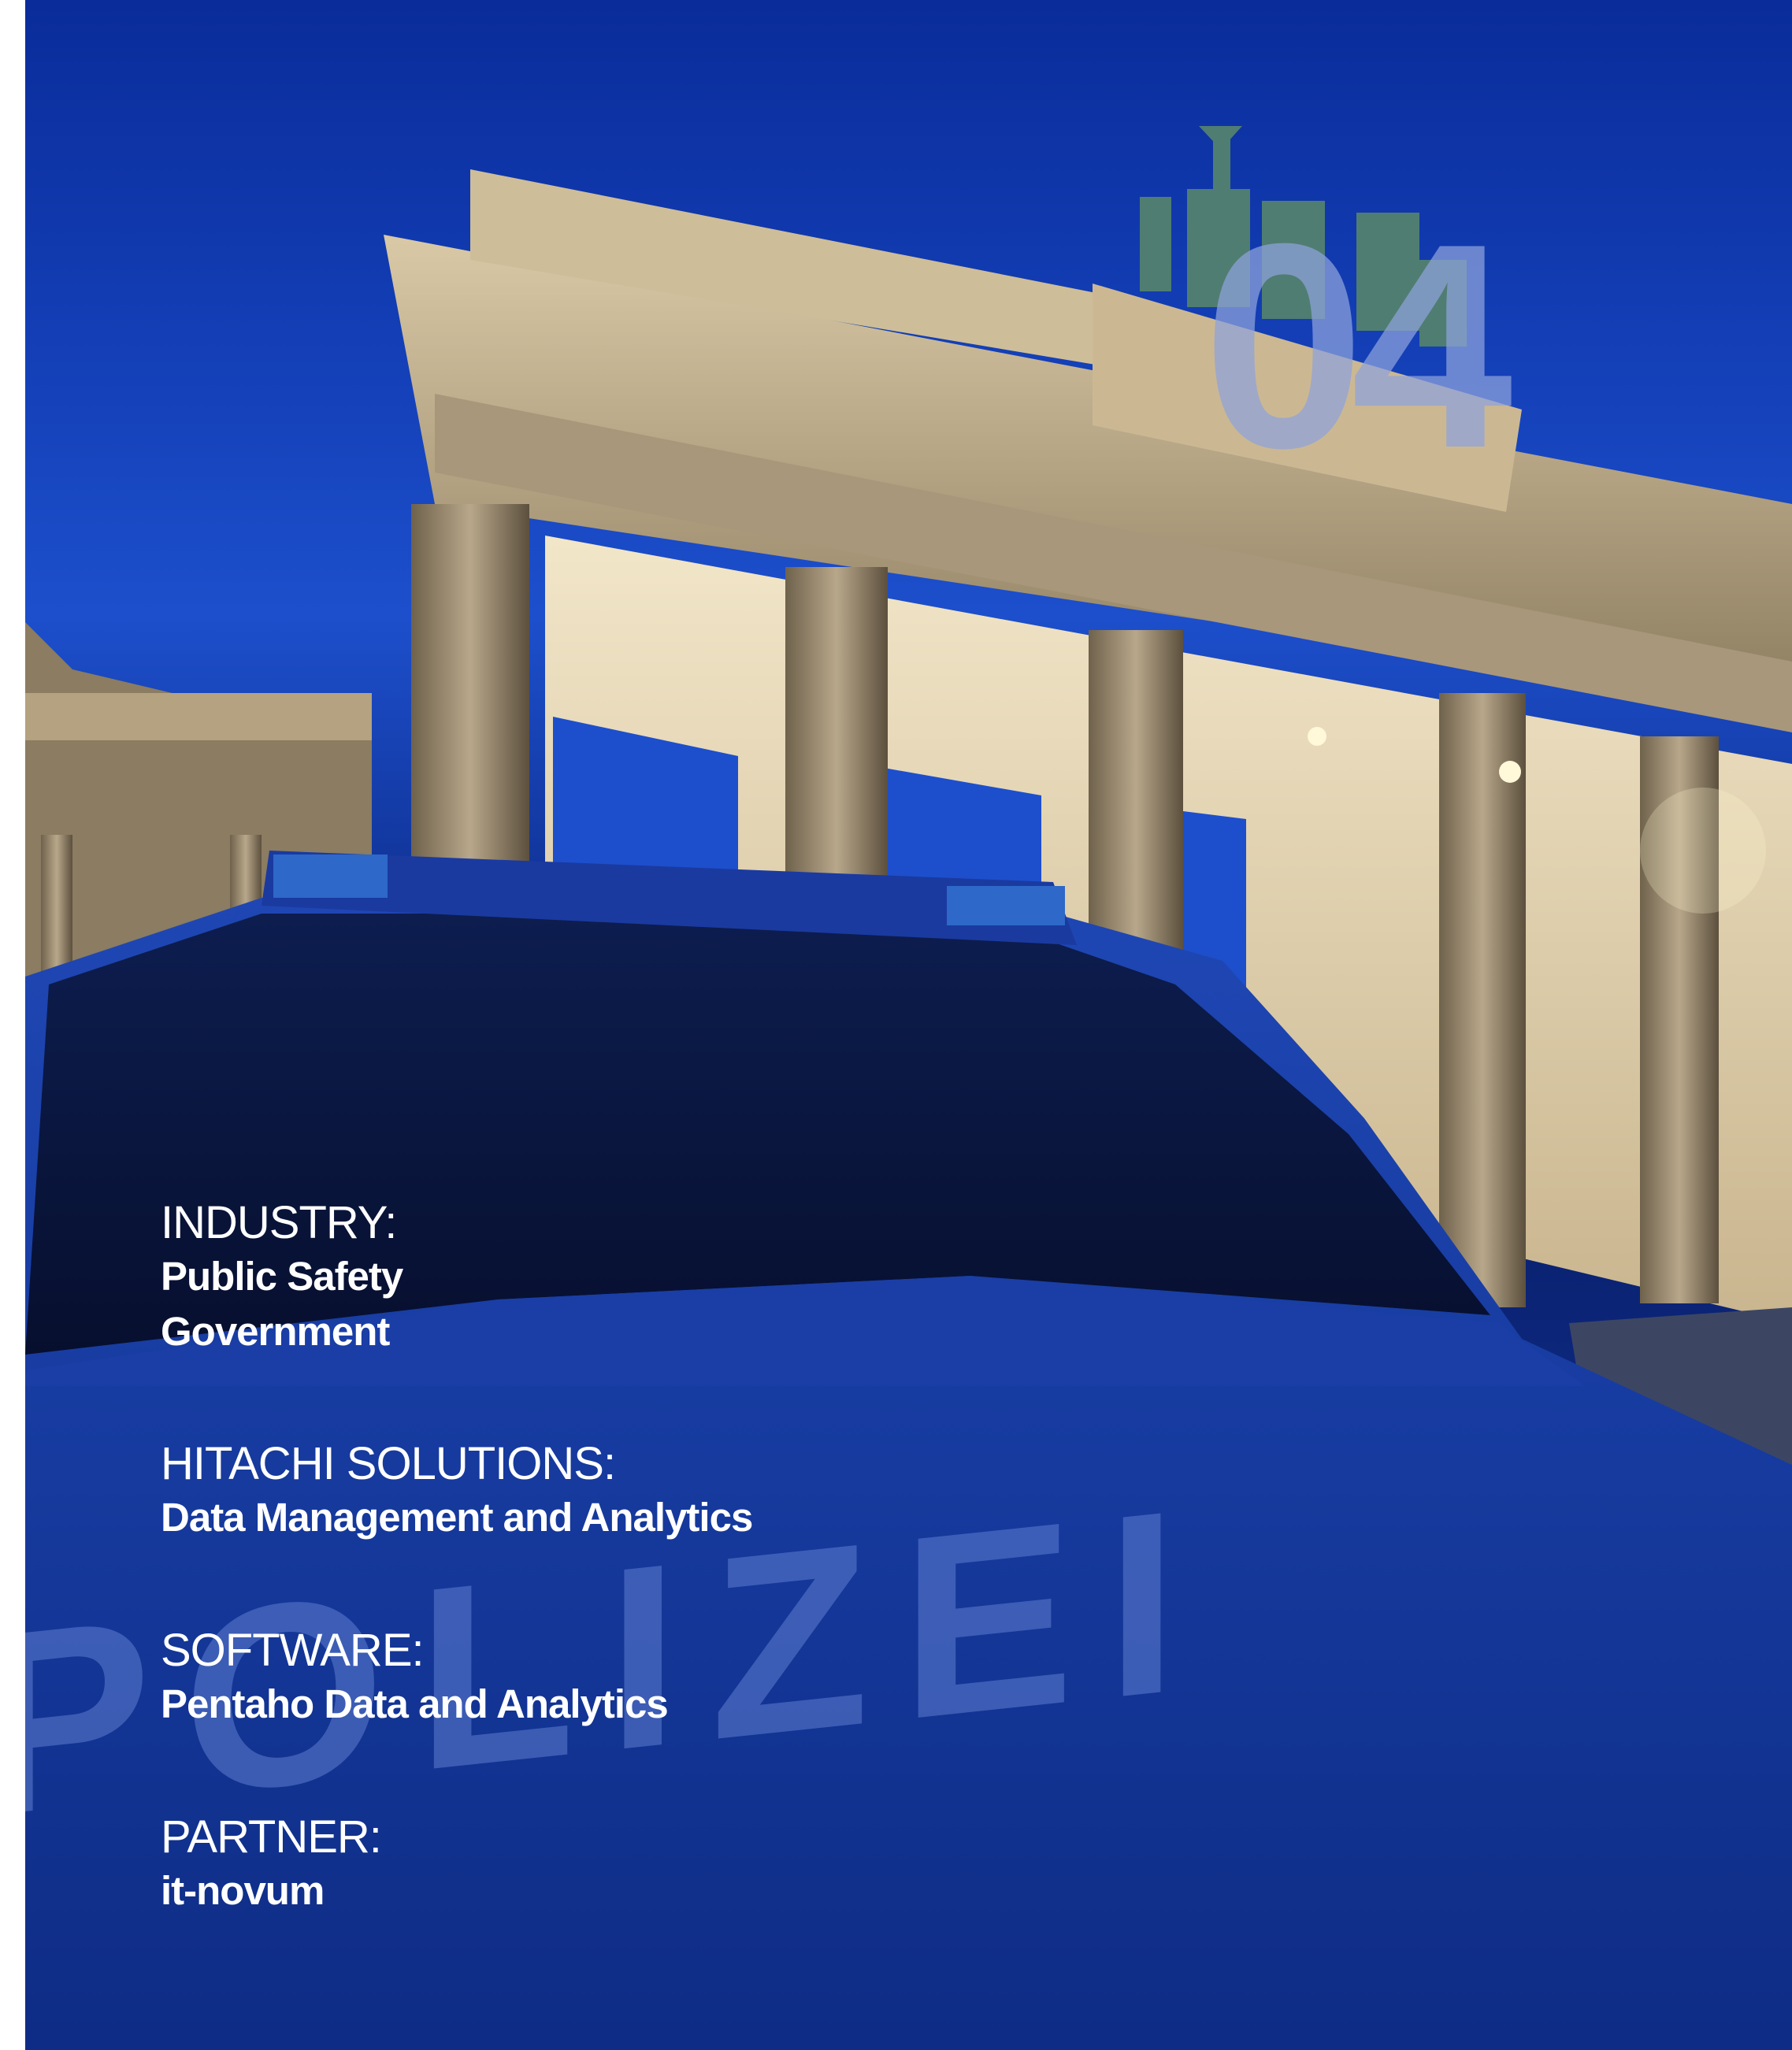 This screenshot has width=1792, height=2050. I want to click on partner-value: it-novum, so click(243, 1891).